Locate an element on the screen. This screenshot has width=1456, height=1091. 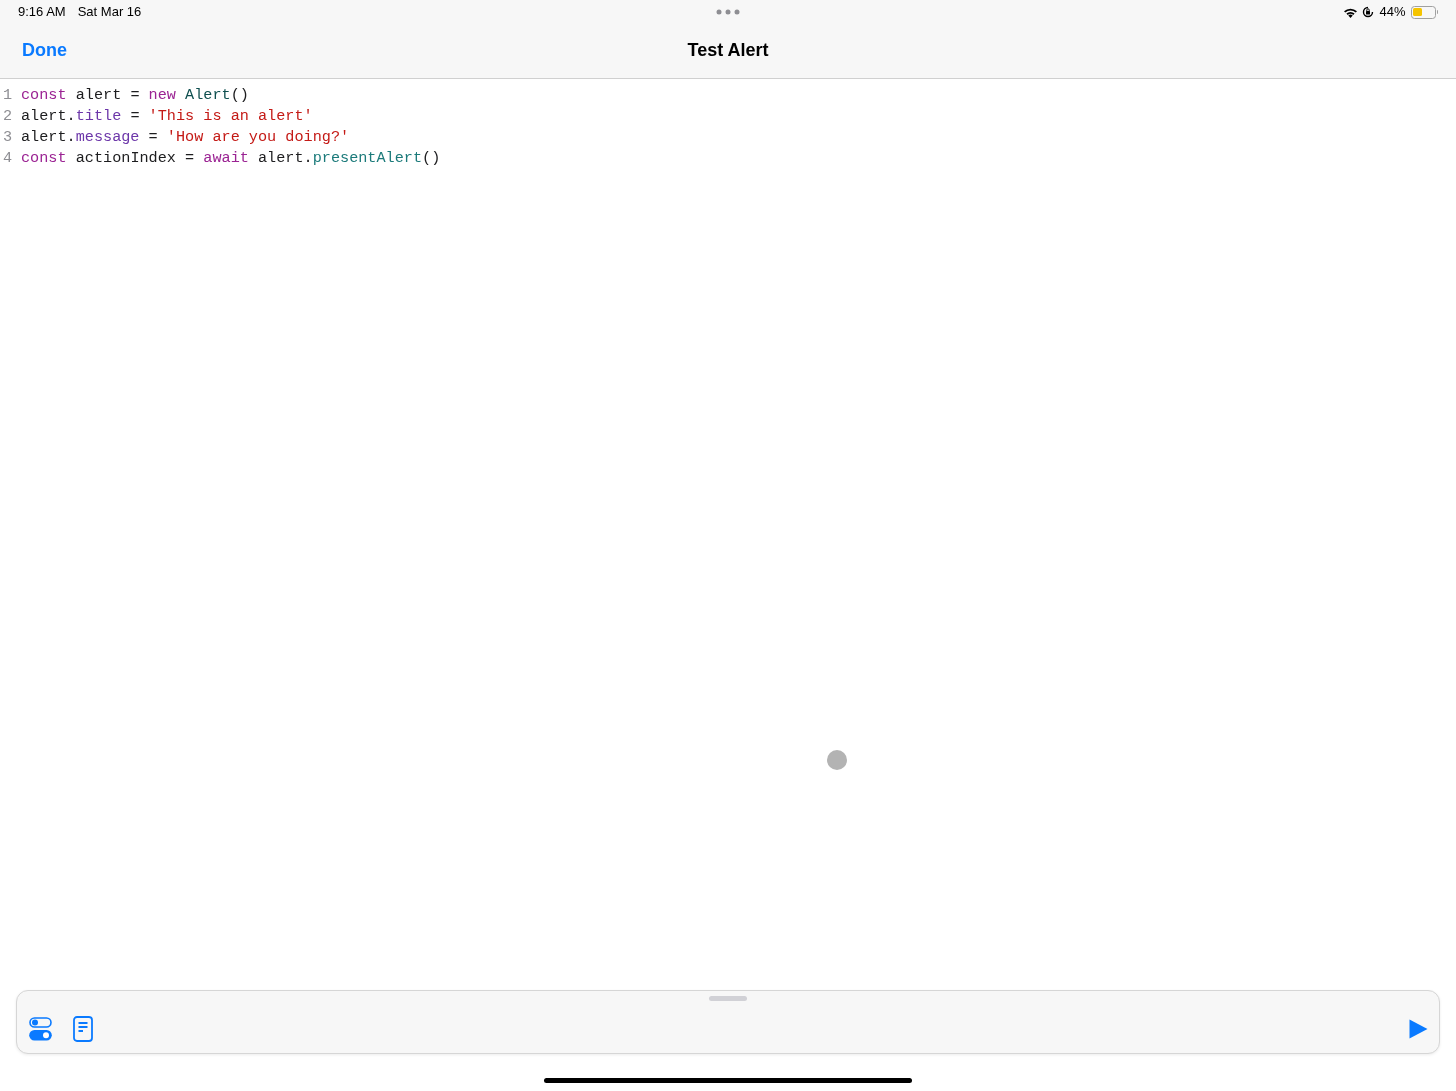
status-time: 9:16 AM is located at coordinates (42, 12).